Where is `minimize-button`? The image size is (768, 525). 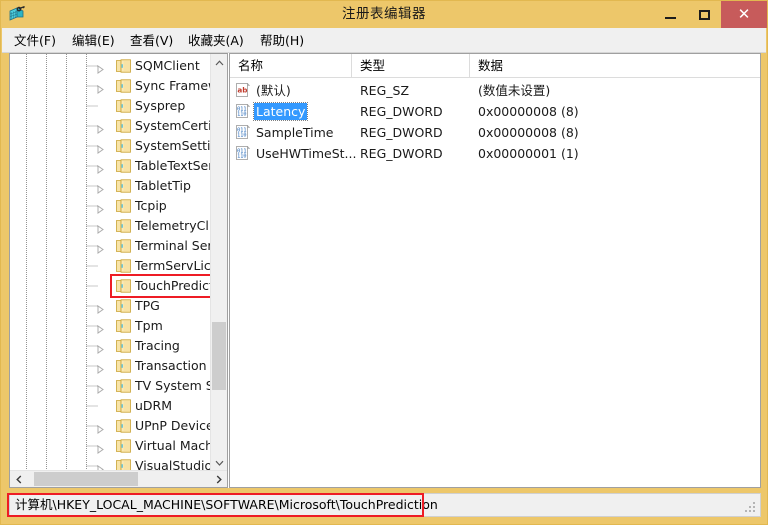
minimize-button is located at coordinates (670, 14).